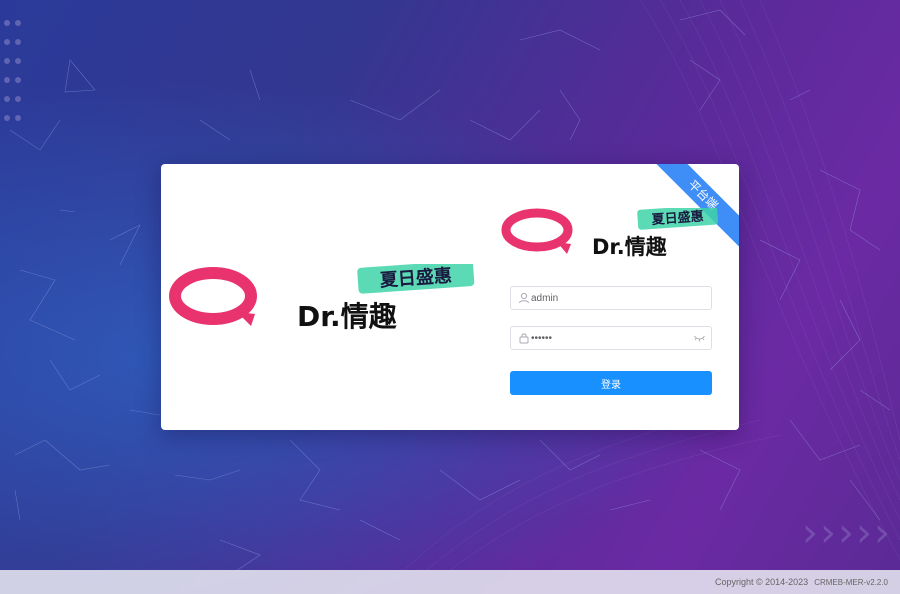 The height and width of the screenshot is (594, 900). Describe the element at coordinates (609, 233) in the screenshot. I see `brand-logo-small: Dr.情趣 夏日盛惠` at that location.